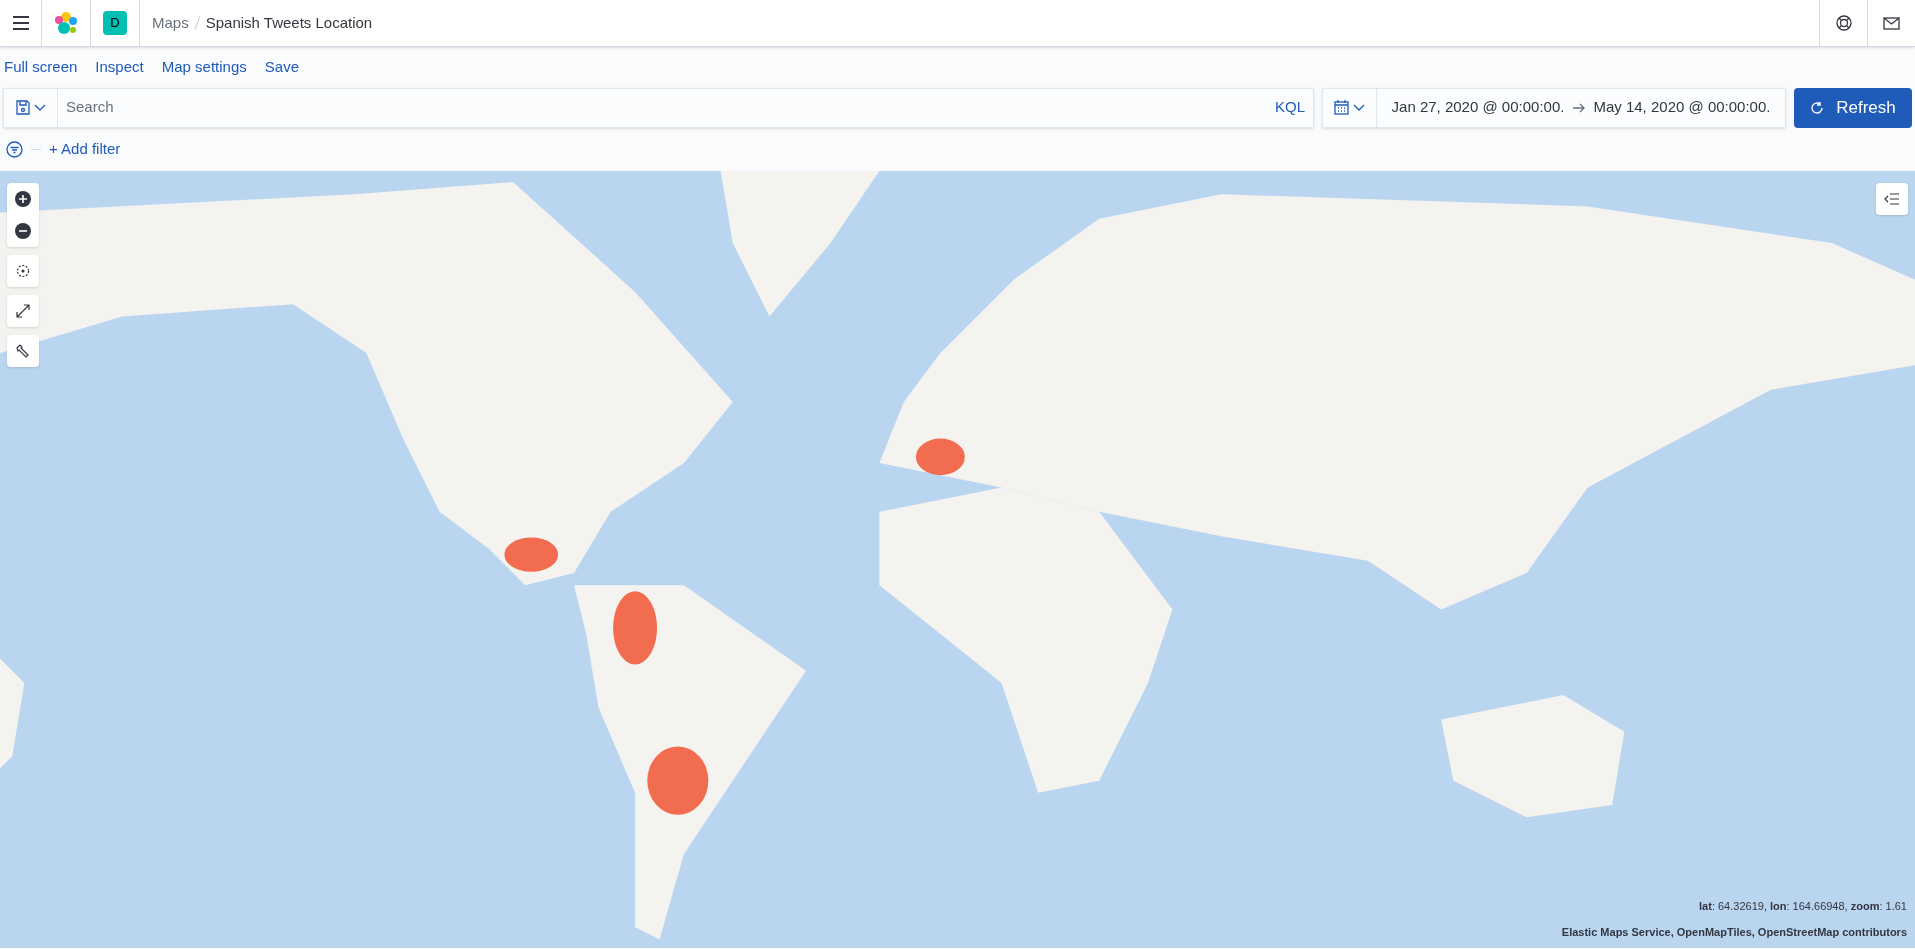 The height and width of the screenshot is (949, 1915). I want to click on refresh-button: Refresh, so click(1853, 107).